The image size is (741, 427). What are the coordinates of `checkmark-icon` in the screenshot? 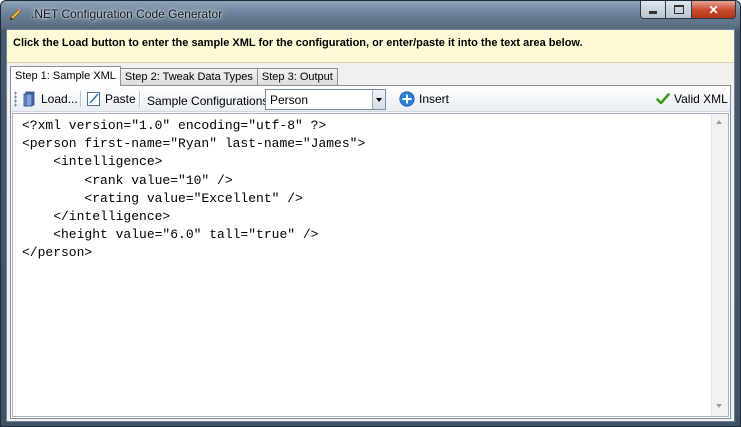 It's located at (663, 99).